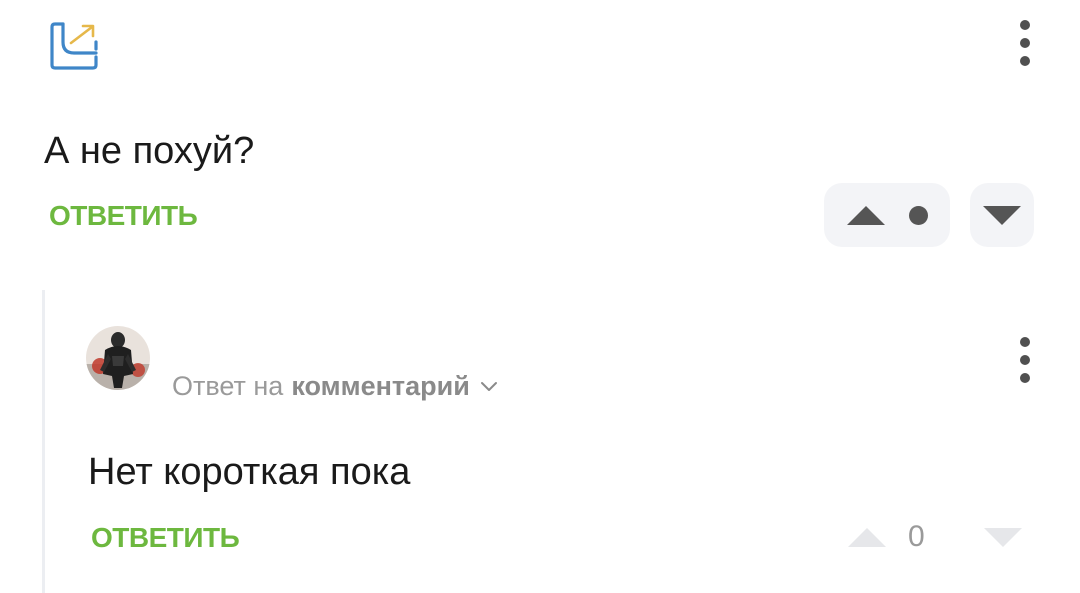 The height and width of the screenshot is (593, 1080). I want to click on reply-to-info: Ответ на комментарий, so click(335, 386).